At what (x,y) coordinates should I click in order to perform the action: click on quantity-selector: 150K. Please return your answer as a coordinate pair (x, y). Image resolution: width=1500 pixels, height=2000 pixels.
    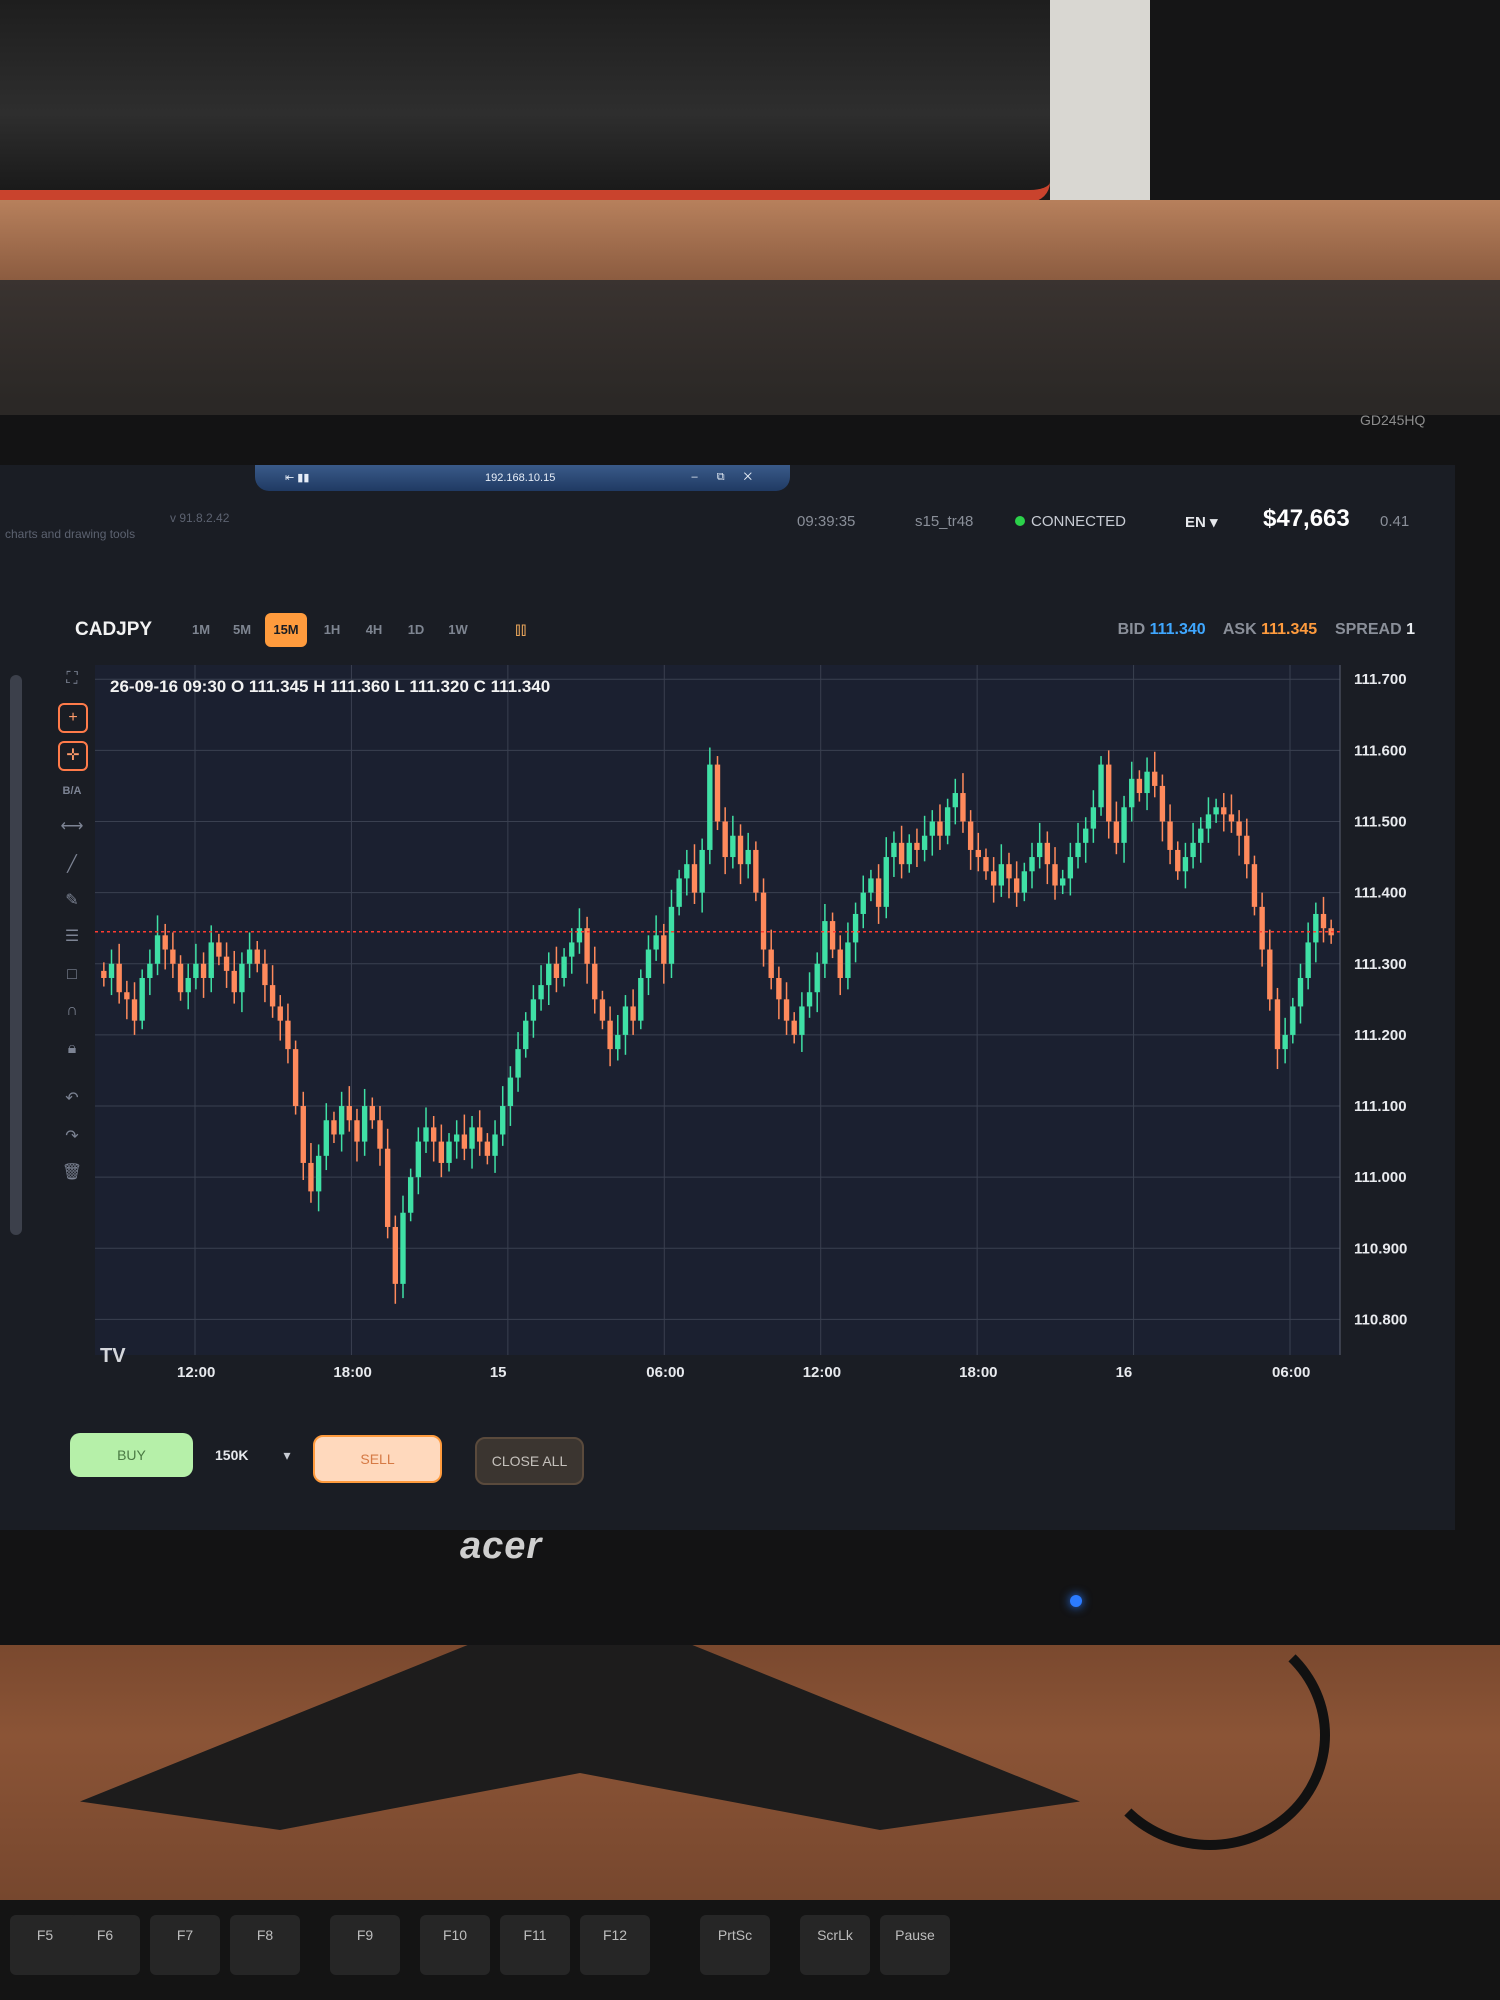
    Looking at the image, I should click on (250, 1455).